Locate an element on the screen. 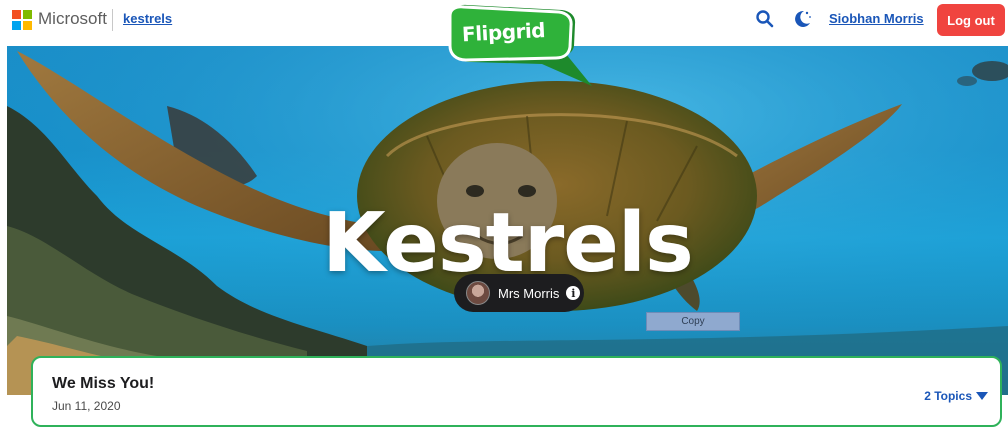 The width and height of the screenshot is (1008, 430). header-divider is located at coordinates (112, 20).